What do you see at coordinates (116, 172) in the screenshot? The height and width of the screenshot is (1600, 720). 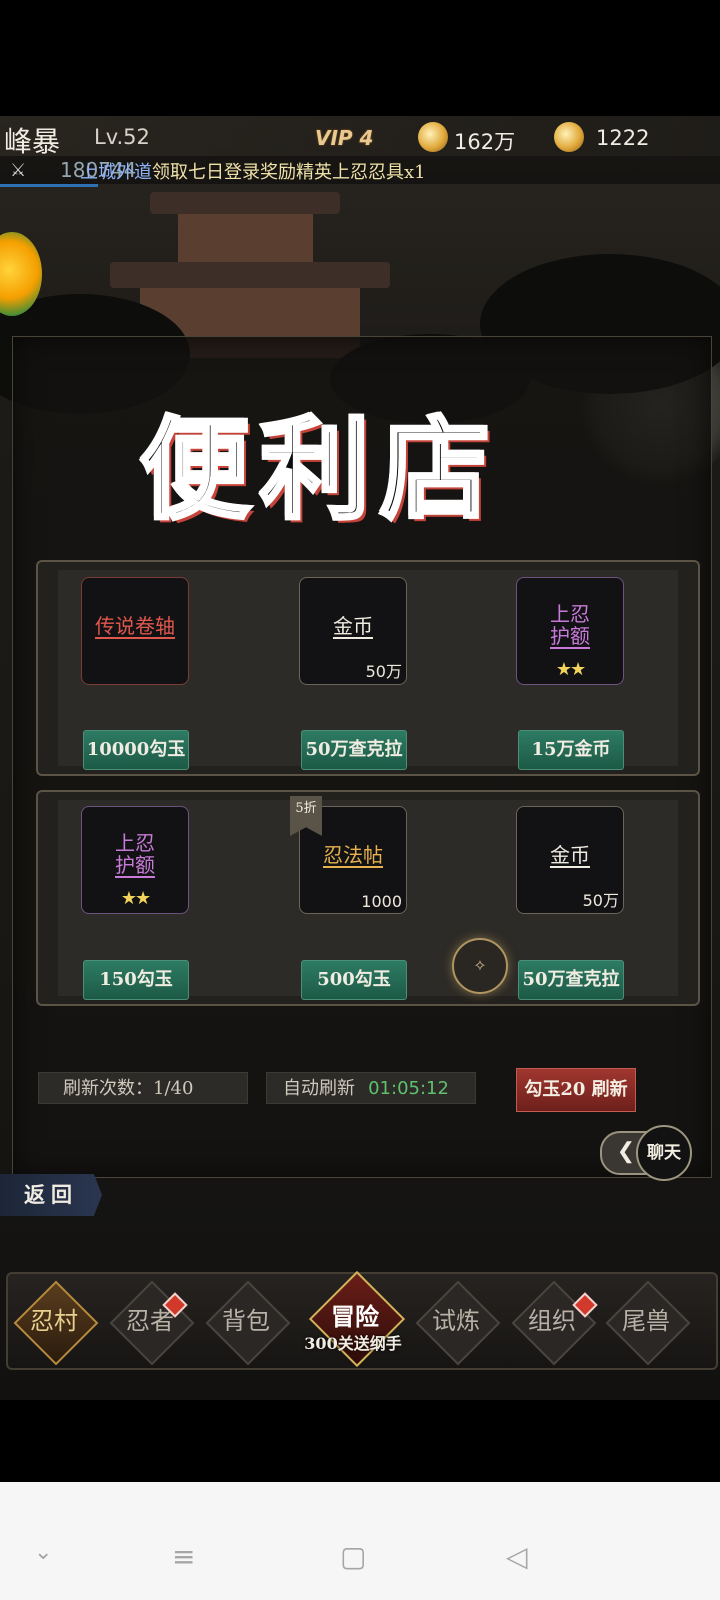 I see `announcement-player: 上城外道` at bounding box center [116, 172].